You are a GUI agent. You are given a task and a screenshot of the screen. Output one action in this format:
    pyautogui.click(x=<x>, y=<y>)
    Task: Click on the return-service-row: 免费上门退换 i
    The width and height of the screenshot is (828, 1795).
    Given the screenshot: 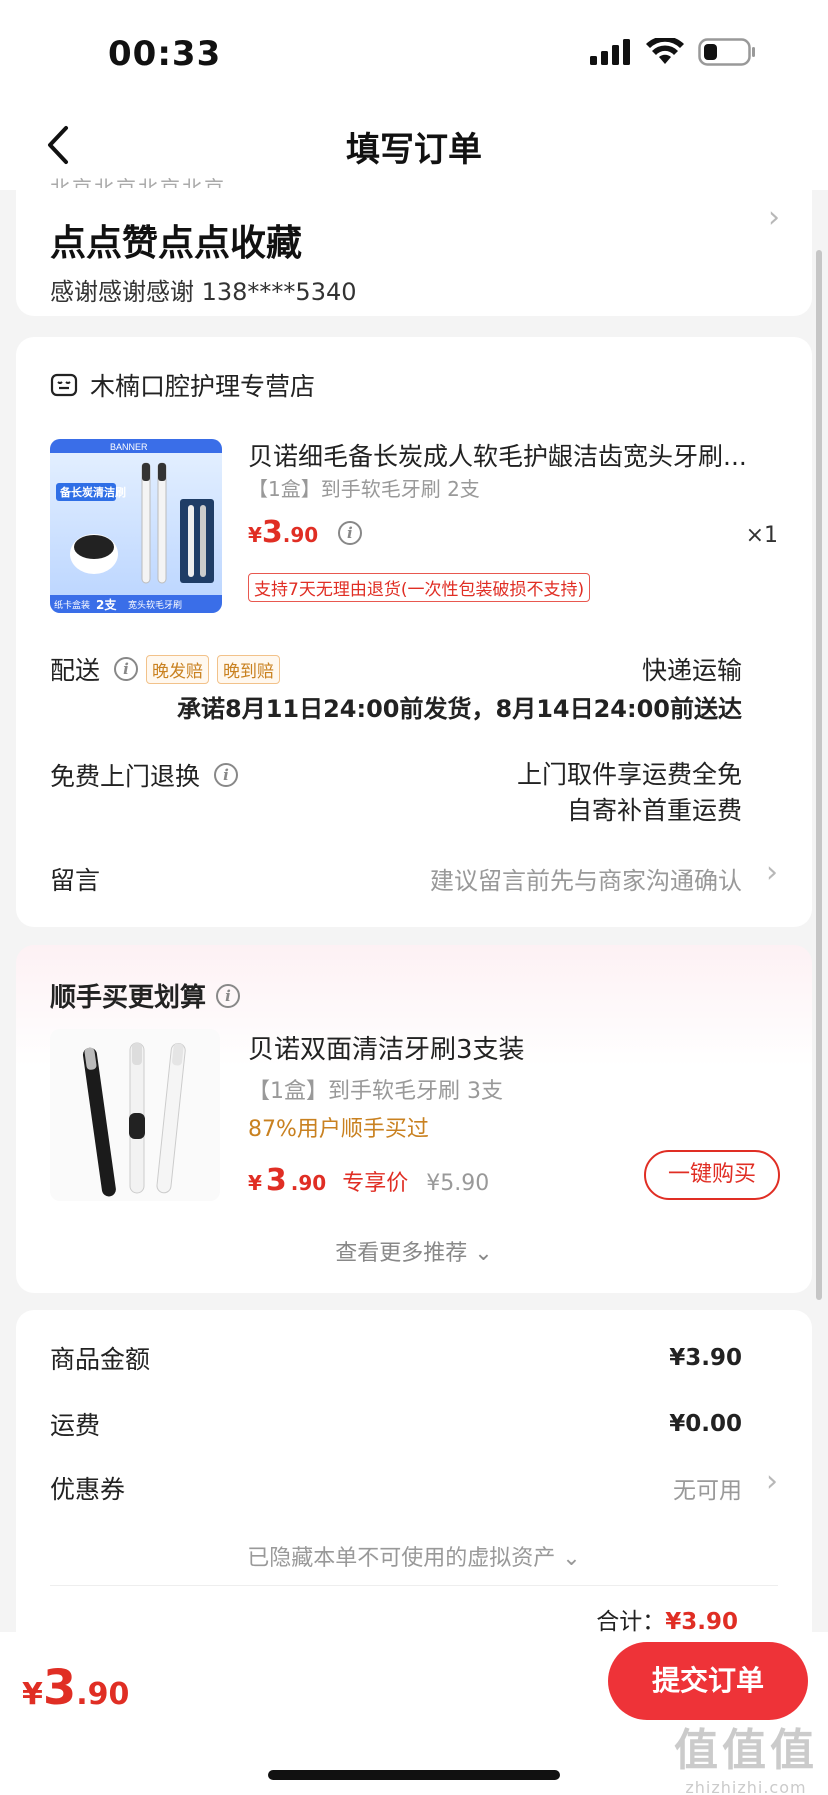 What is the action you would take?
    pyautogui.click(x=144, y=775)
    